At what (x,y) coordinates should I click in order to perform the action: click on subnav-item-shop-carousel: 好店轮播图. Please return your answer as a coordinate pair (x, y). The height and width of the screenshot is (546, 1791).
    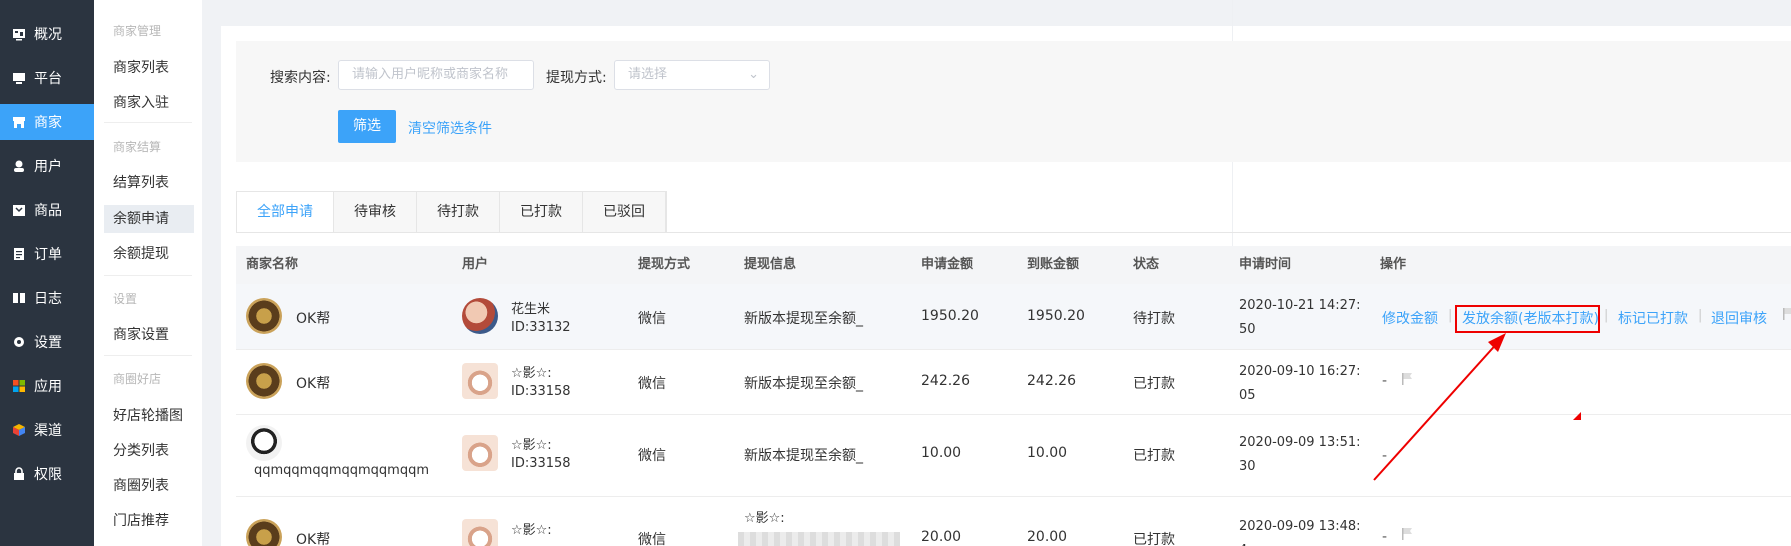
    Looking at the image, I should click on (149, 416).